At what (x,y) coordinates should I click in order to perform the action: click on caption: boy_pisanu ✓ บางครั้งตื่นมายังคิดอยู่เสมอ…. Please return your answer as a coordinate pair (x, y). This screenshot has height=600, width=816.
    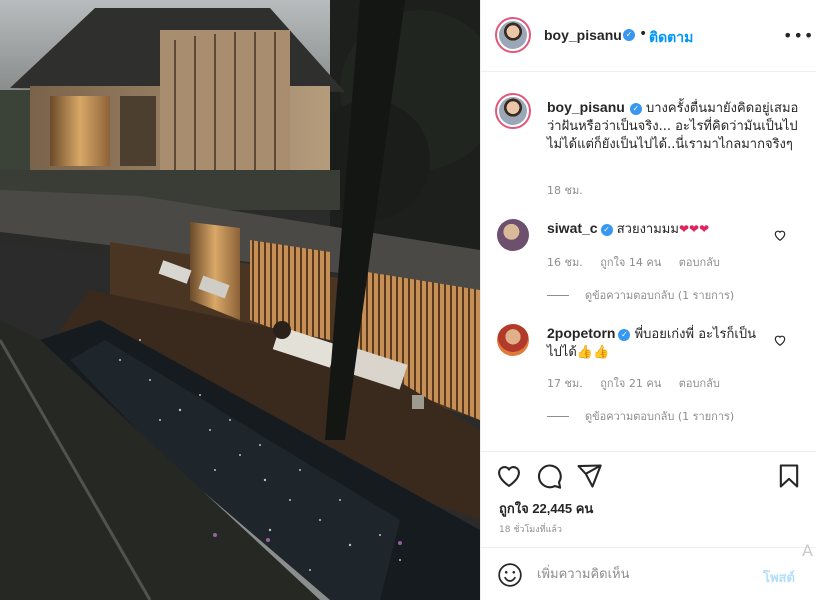
    Looking at the image, I should click on (675, 126).